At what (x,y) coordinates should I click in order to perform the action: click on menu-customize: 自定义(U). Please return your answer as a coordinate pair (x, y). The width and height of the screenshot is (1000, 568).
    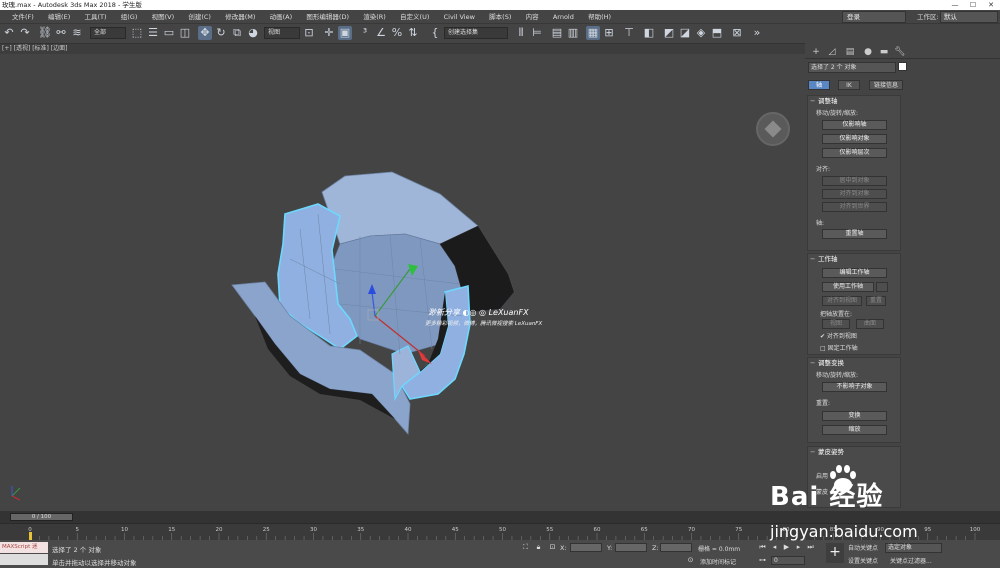
    Looking at the image, I should click on (414, 17).